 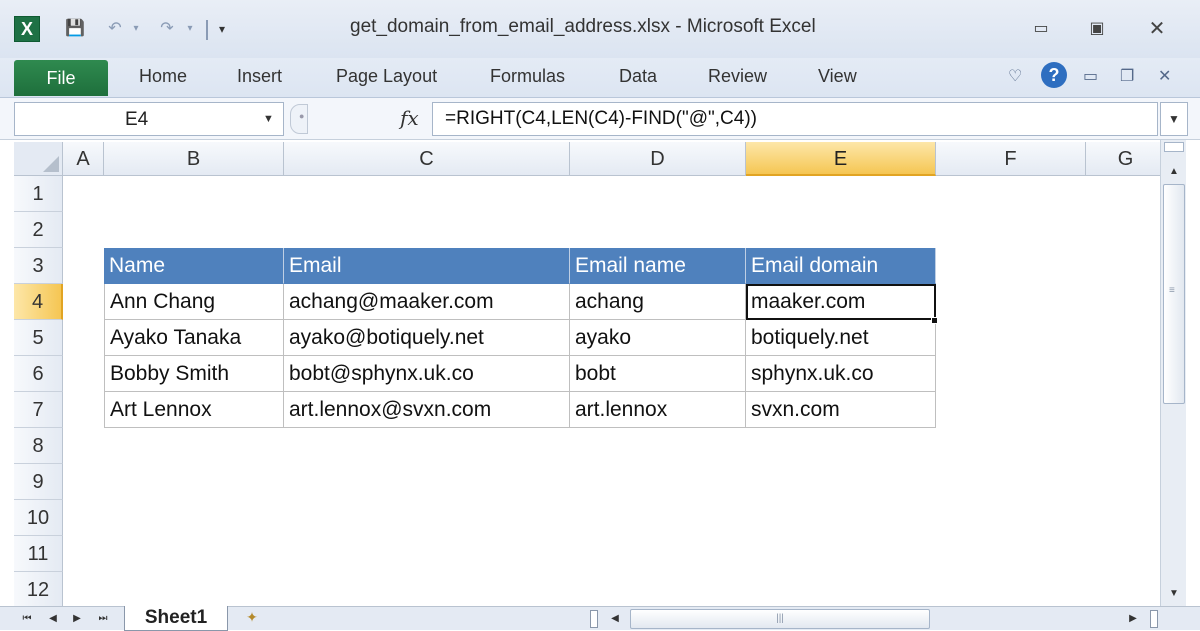 What do you see at coordinates (38, 374) in the screenshot?
I see `row-header-6: 6` at bounding box center [38, 374].